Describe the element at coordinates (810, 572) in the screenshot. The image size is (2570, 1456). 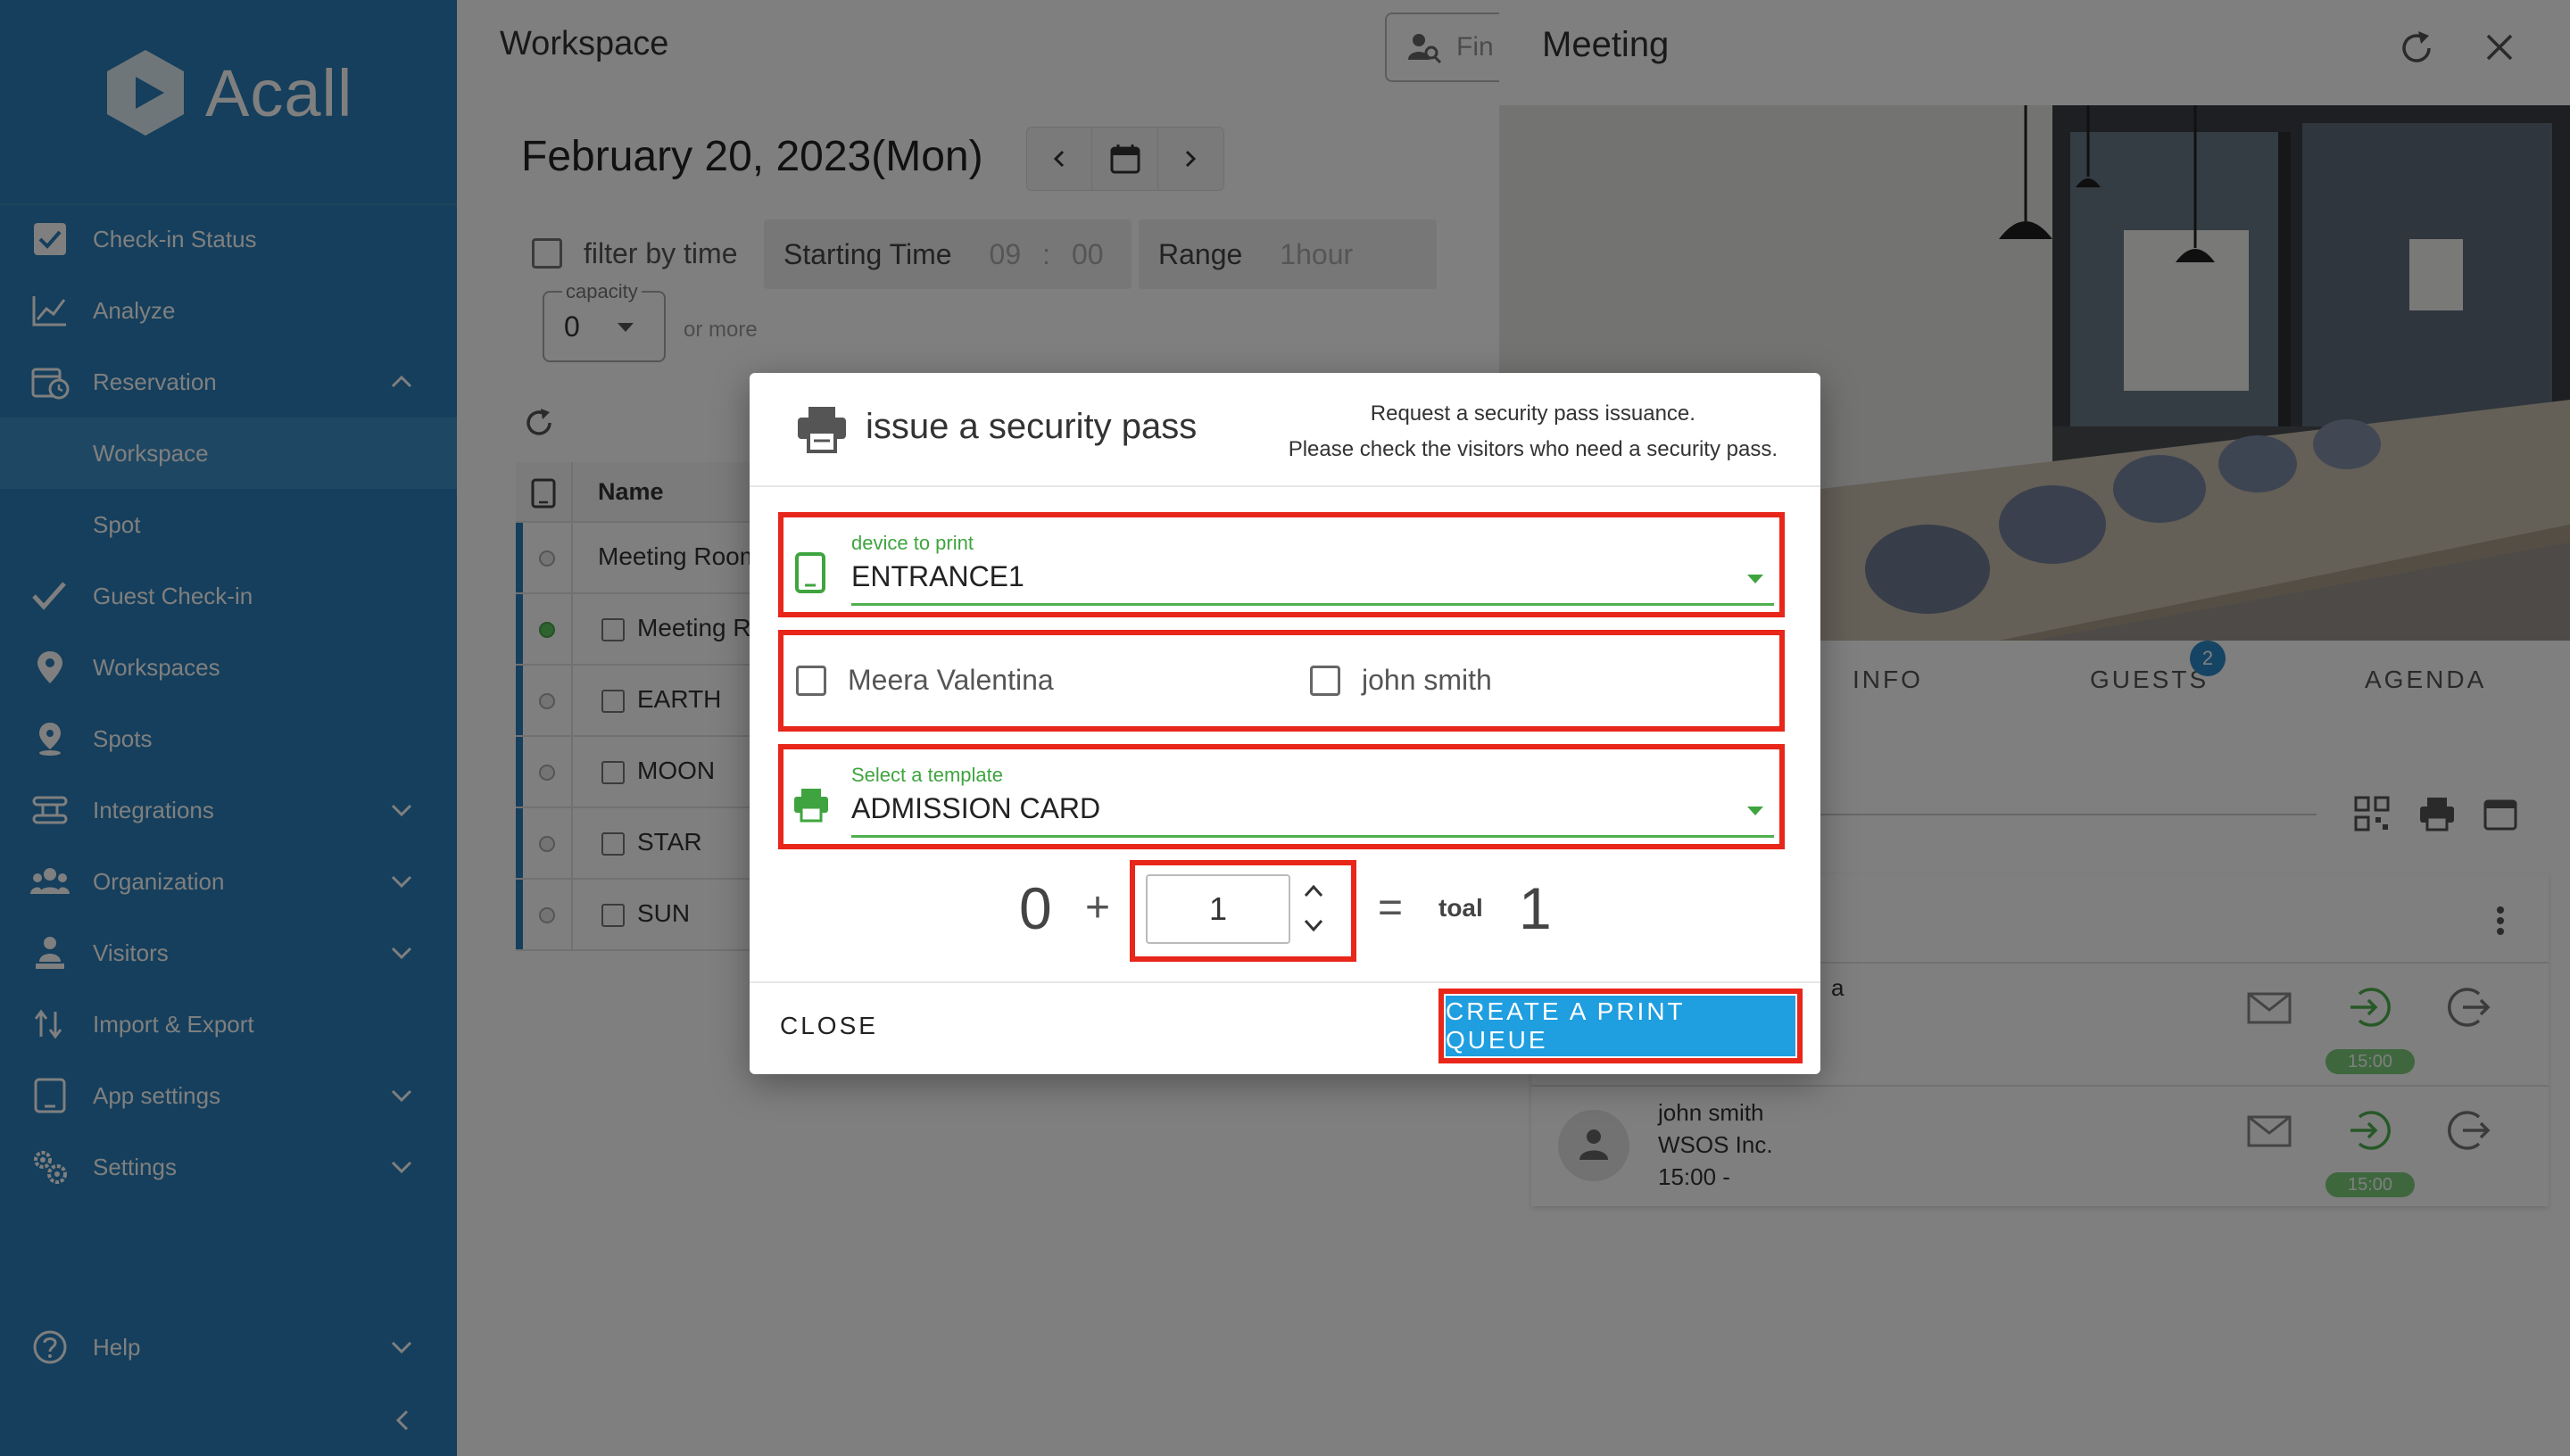
I see `tablet-icon` at that location.